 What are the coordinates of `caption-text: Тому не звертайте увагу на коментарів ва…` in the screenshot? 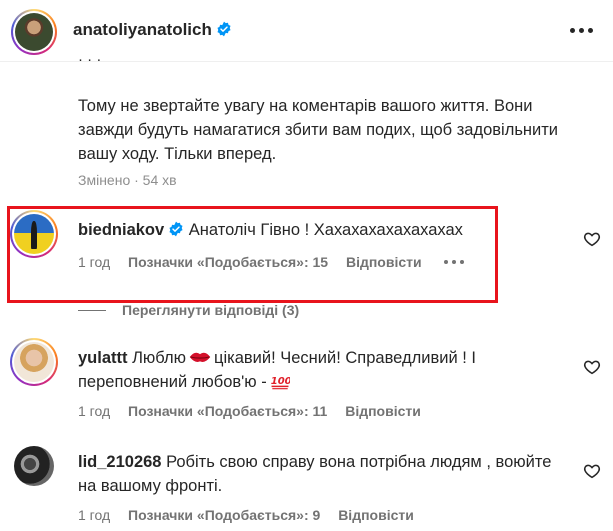 It's located at (318, 130).